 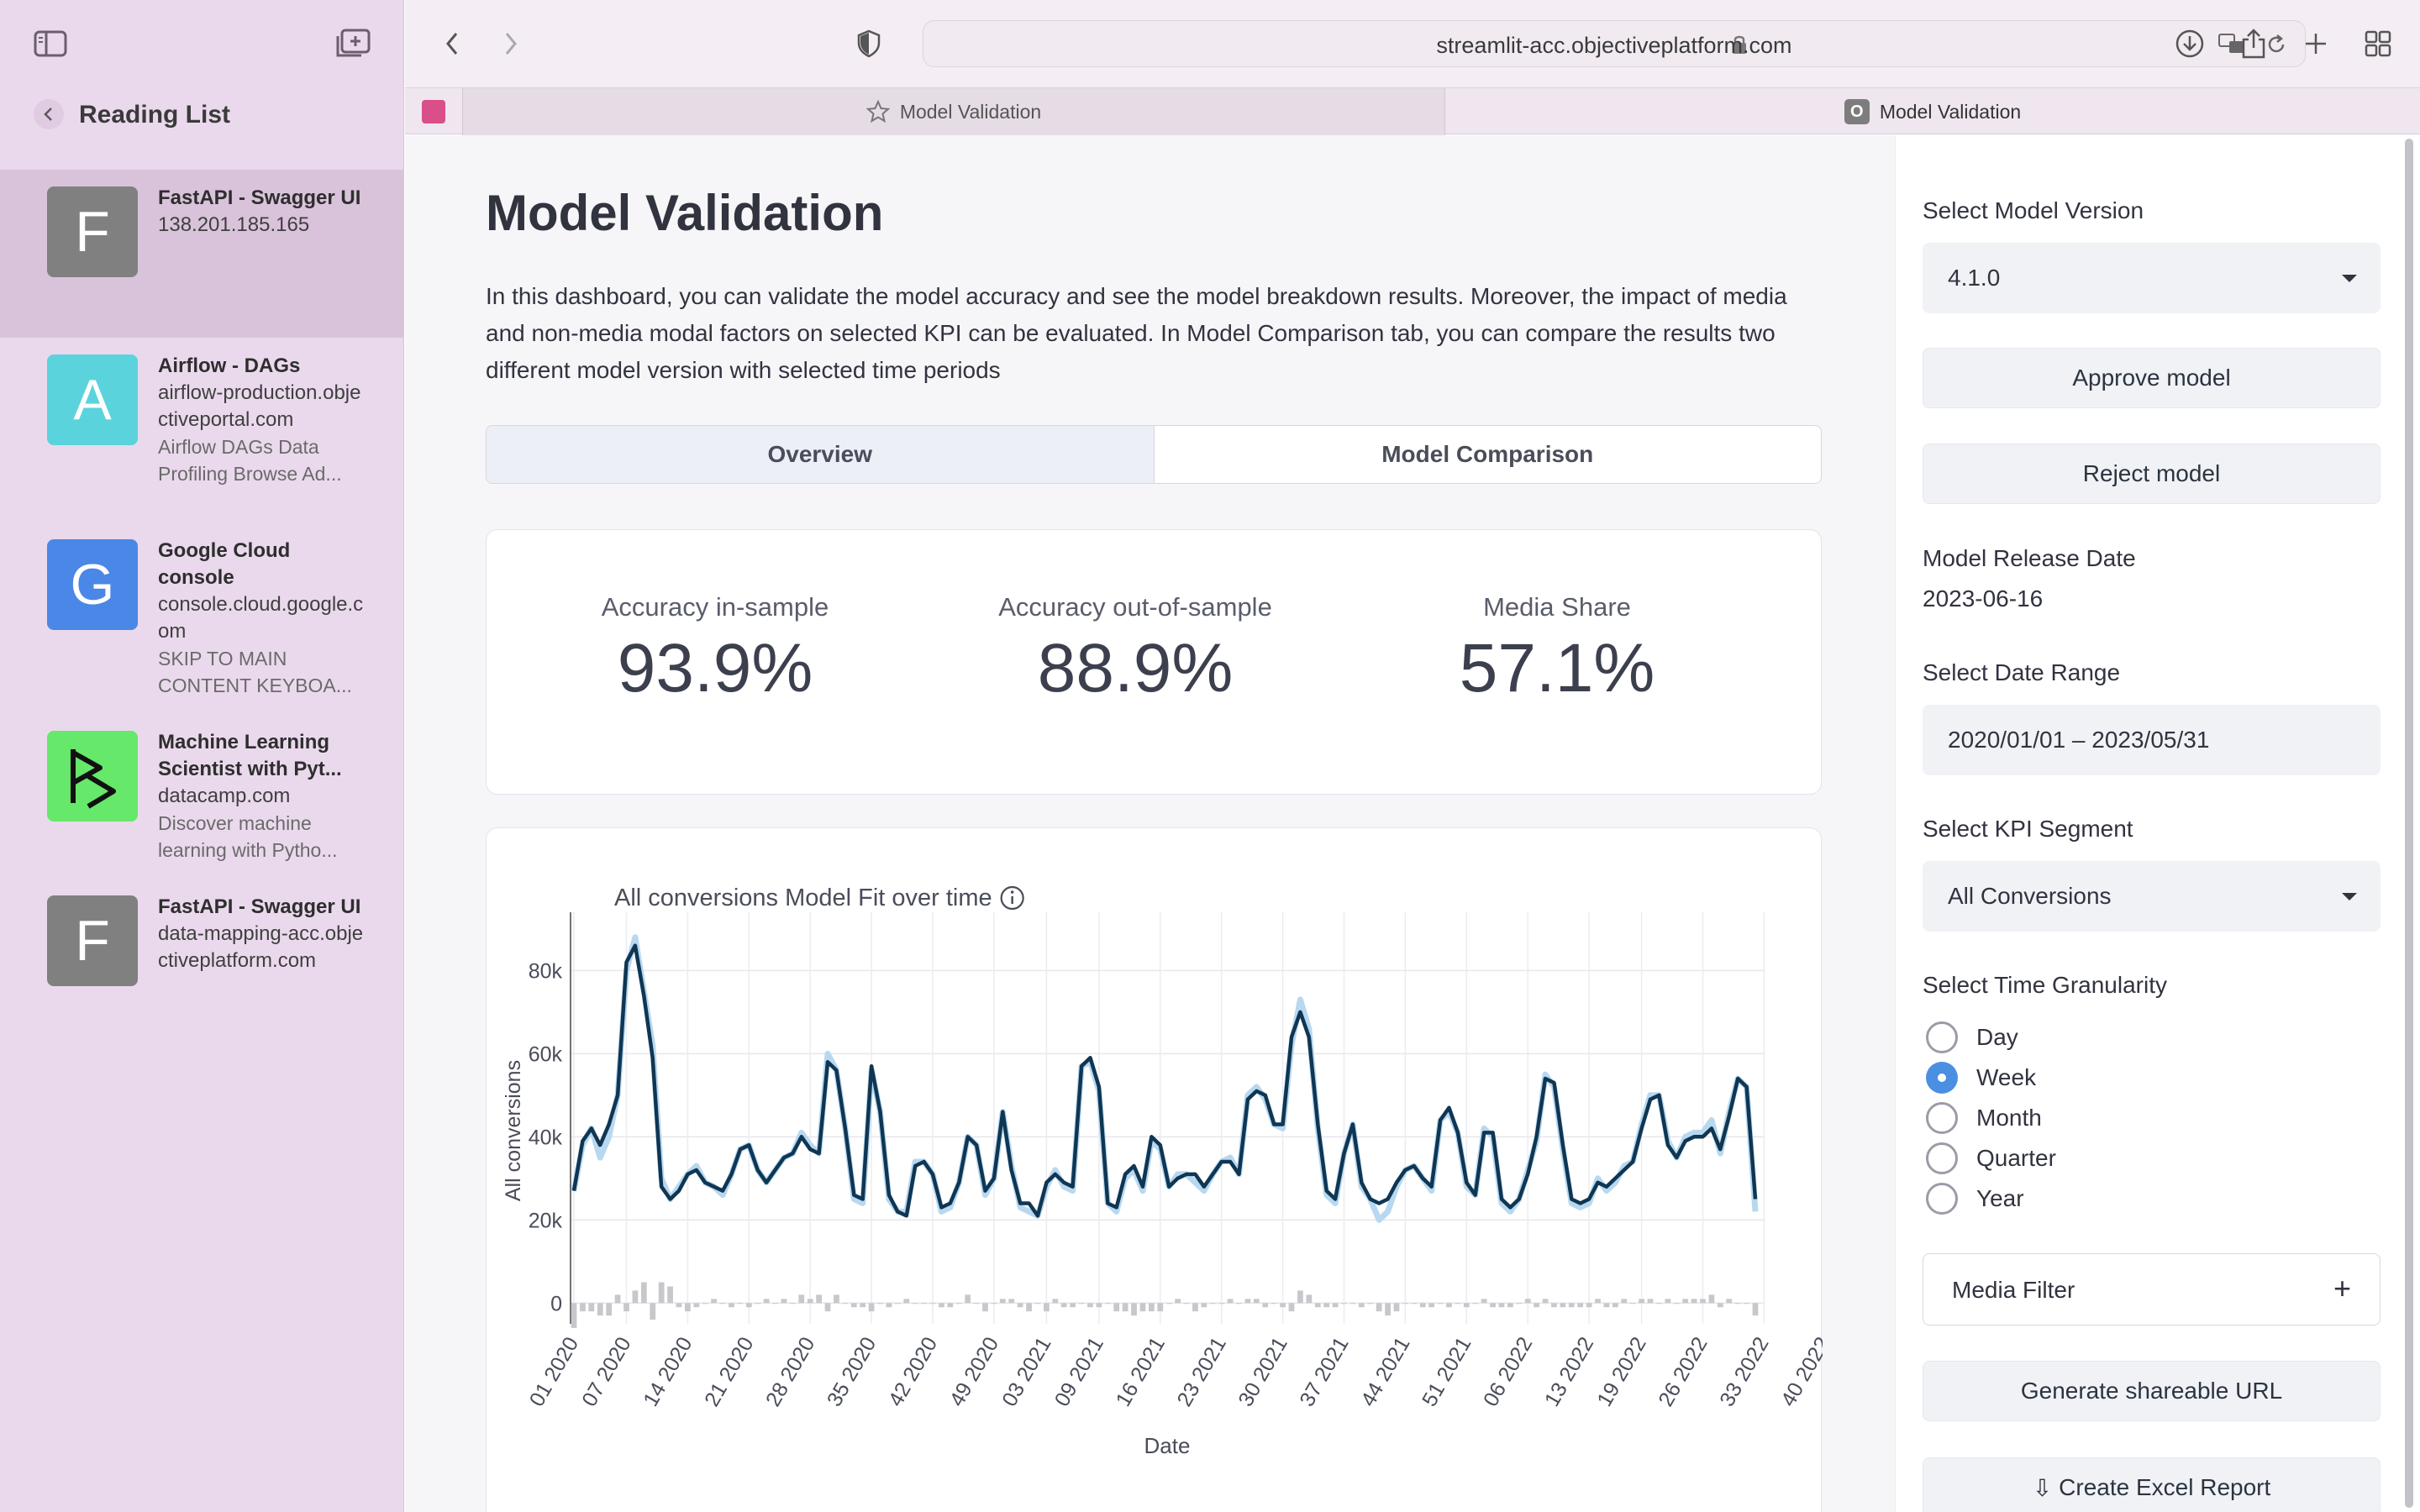 I want to click on privacy-shield-icon, so click(x=869, y=43).